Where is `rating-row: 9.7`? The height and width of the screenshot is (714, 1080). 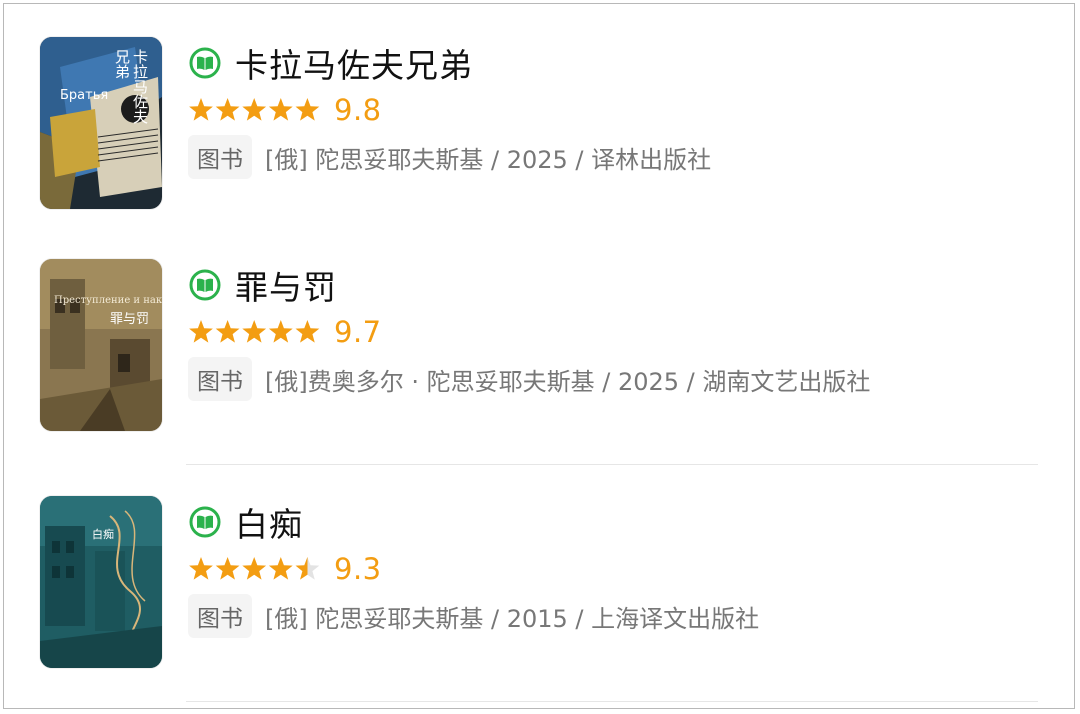
rating-row: 9.7 is located at coordinates (285, 332).